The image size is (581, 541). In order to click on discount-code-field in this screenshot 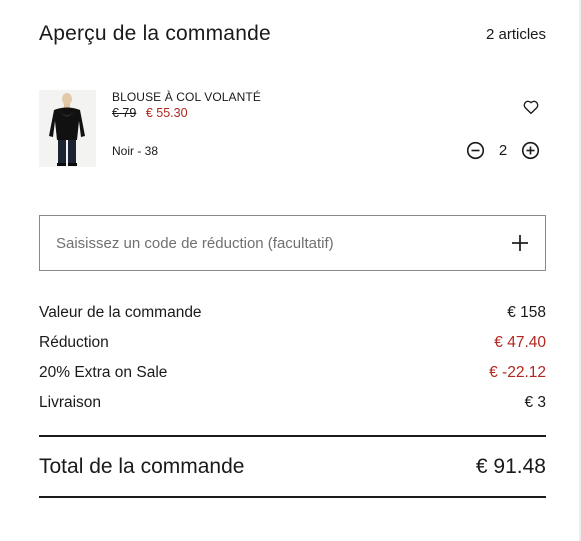, I will do `click(292, 243)`.